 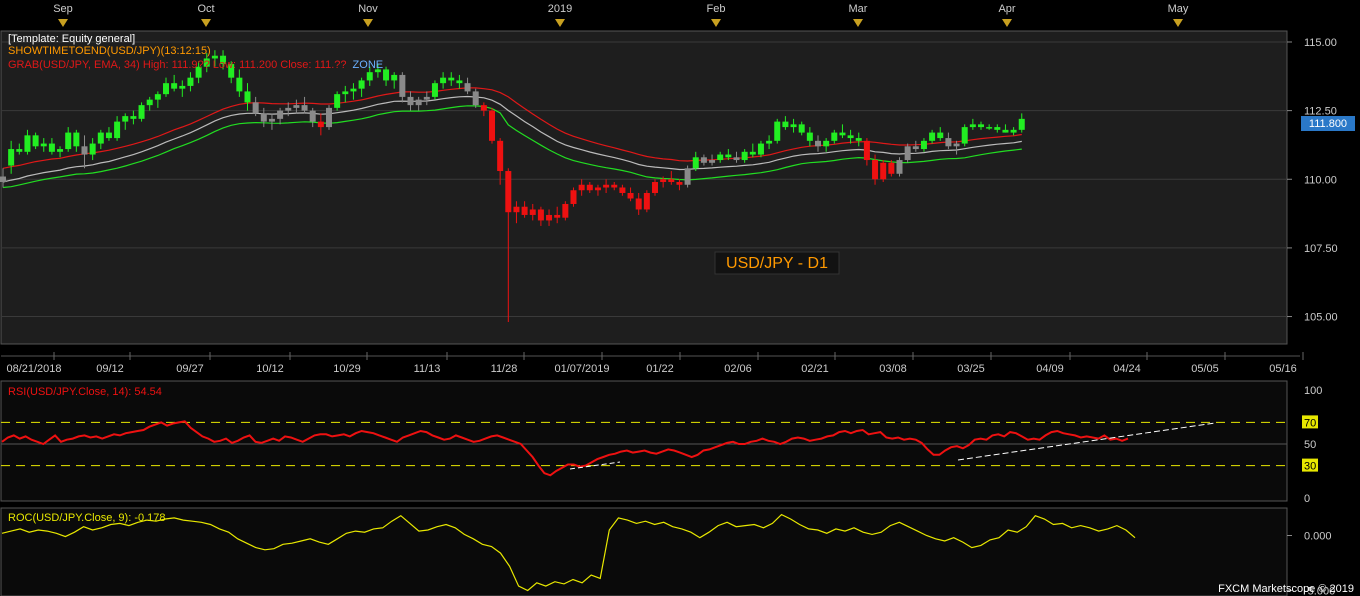 What do you see at coordinates (893, 369) in the screenshot?
I see `date-tick-label: 03/08` at bounding box center [893, 369].